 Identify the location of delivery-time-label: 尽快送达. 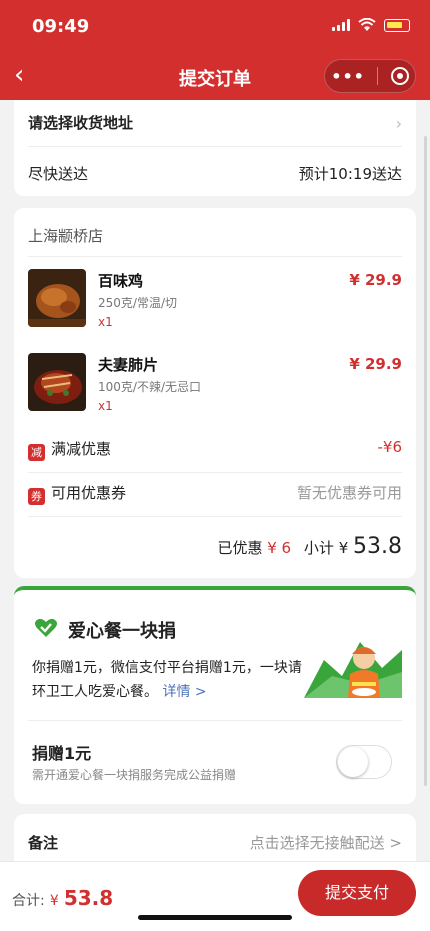
(58, 174).